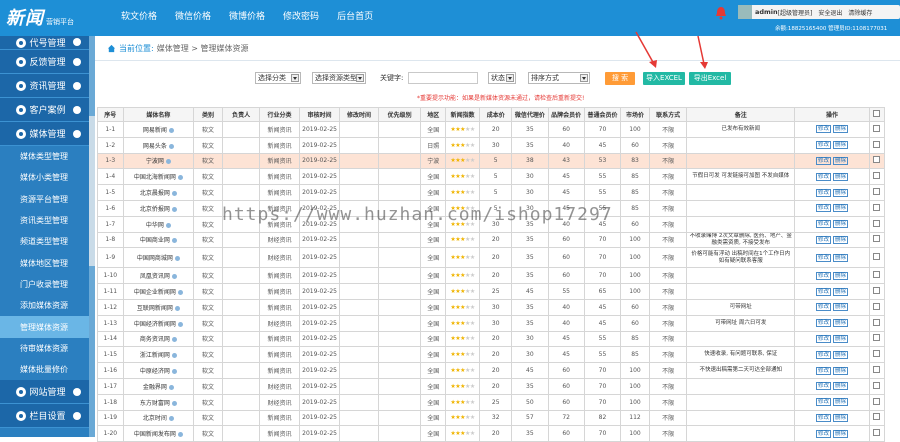  I want to click on select-all-checkbox, so click(877, 113).